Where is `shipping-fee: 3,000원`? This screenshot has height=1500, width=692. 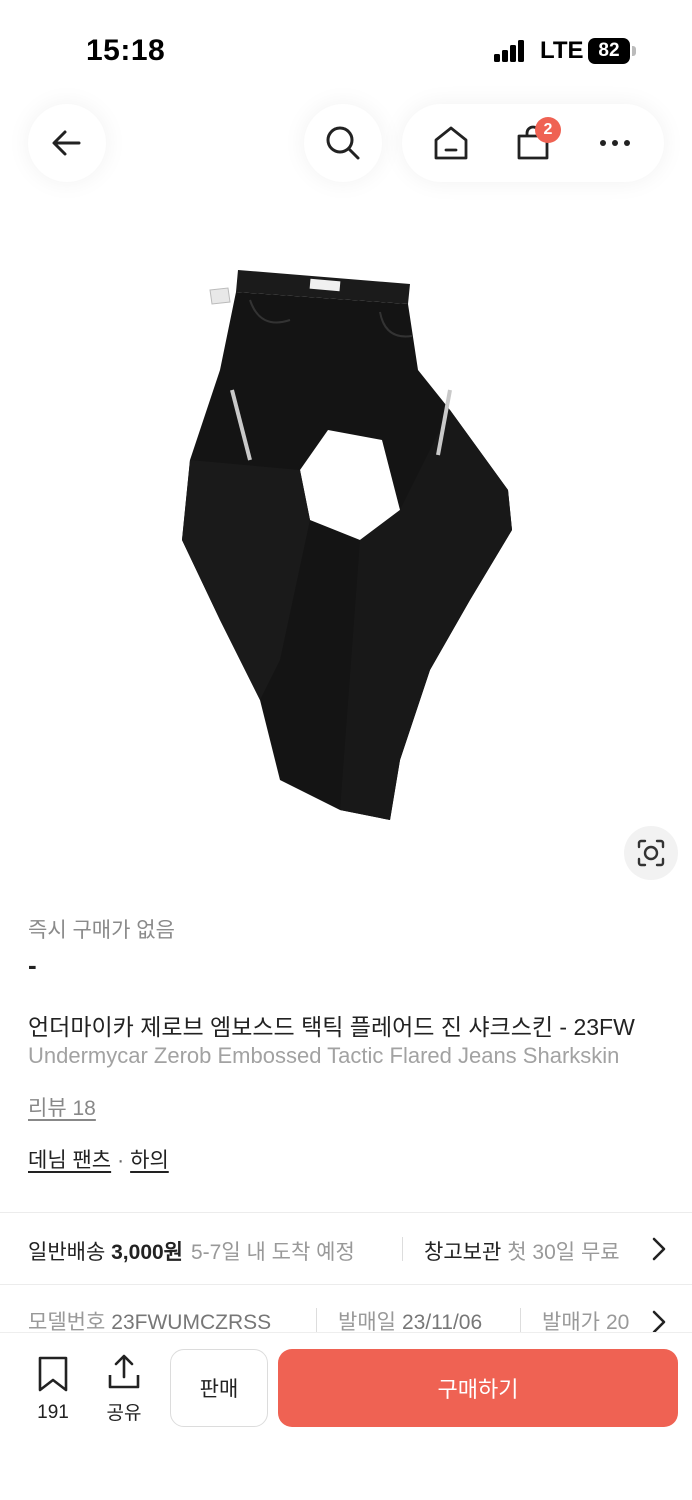
shipping-fee: 3,000원 is located at coordinates (147, 1252).